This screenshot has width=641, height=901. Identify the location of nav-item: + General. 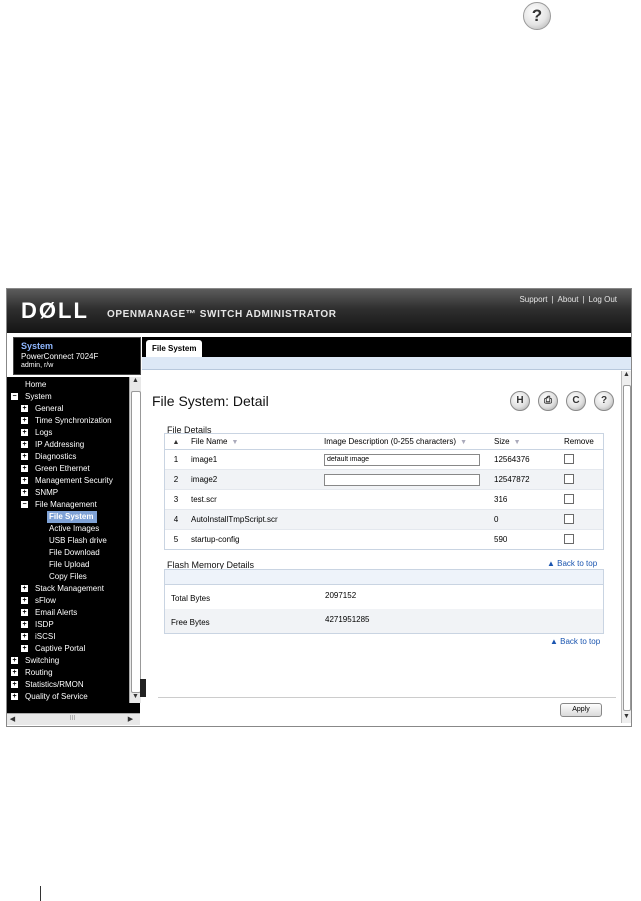
(42, 409).